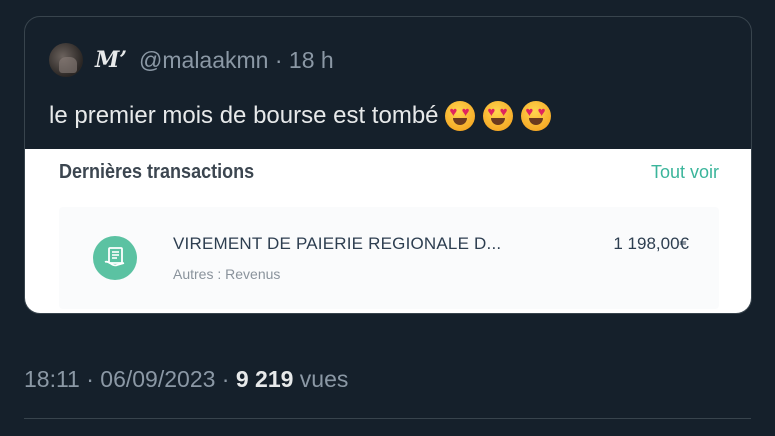 This screenshot has width=775, height=436. What do you see at coordinates (130, 379) in the screenshot?
I see `tweet-timestamp: 18:11 · 06/09/2023 ·` at bounding box center [130, 379].